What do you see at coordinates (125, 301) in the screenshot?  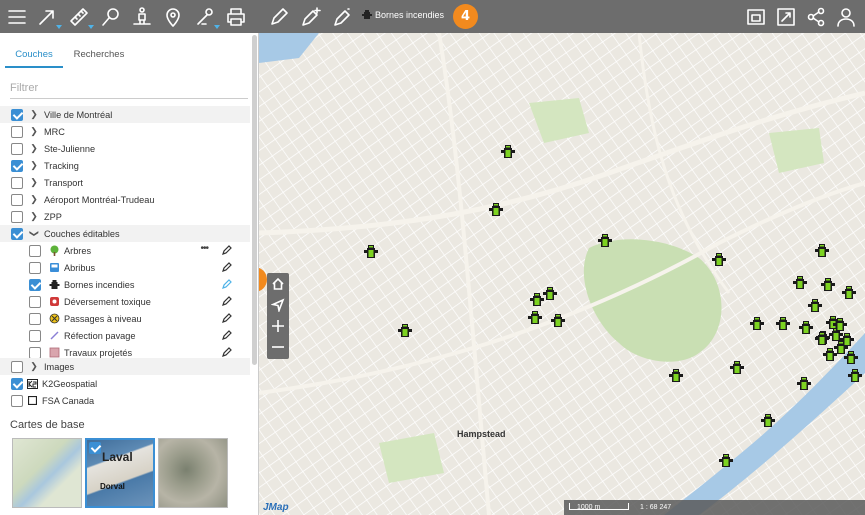 I see `sublayer-row-deversement-toxique: Déversement toxique` at bounding box center [125, 301].